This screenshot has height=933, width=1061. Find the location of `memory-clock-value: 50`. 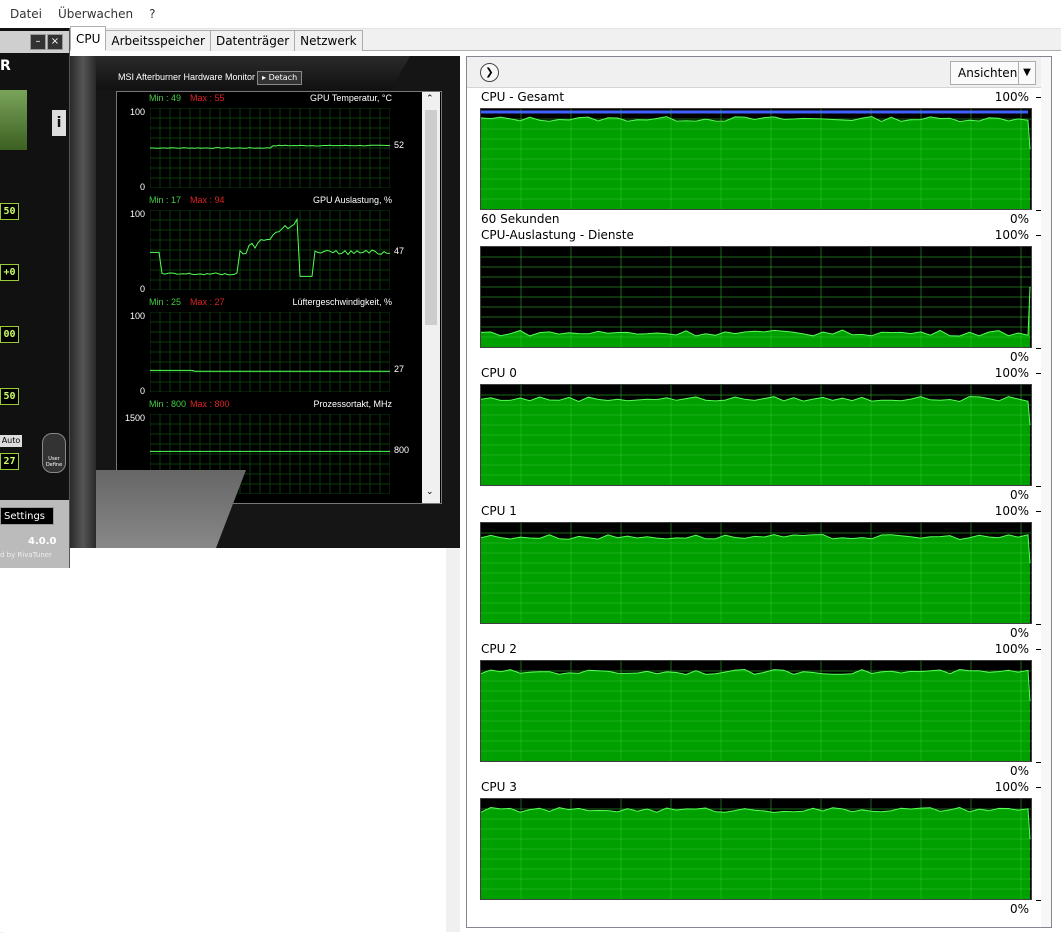

memory-clock-value: 50 is located at coordinates (9, 396).